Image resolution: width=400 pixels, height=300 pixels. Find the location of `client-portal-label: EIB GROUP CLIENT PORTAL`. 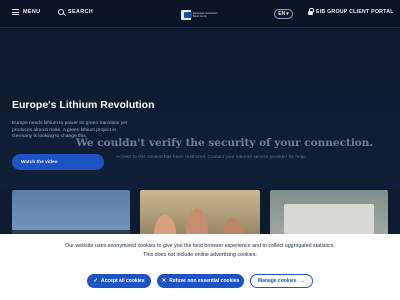

client-portal-label: EIB GROUP CLIENT PORTAL is located at coordinates (355, 12).